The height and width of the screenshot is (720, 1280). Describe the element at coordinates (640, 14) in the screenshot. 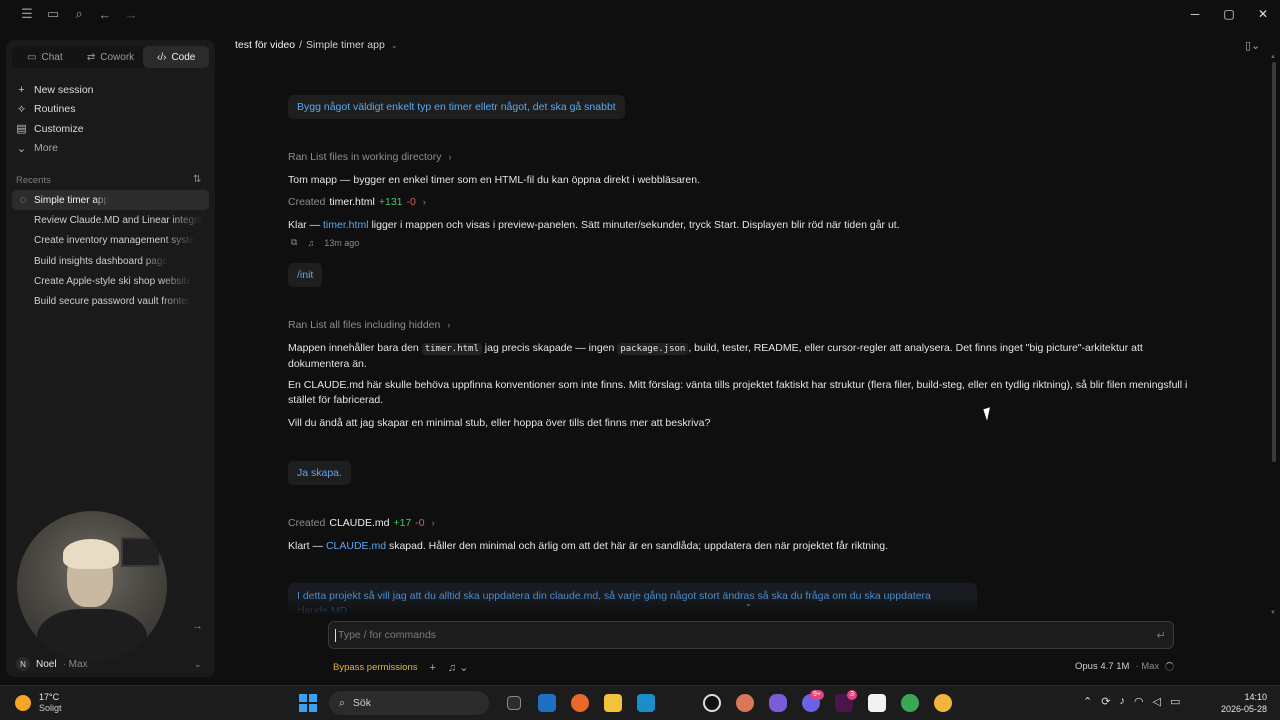

I see `title-bar: ☰ ▭ ⌕ ← → ─ ▢ ✕` at that location.